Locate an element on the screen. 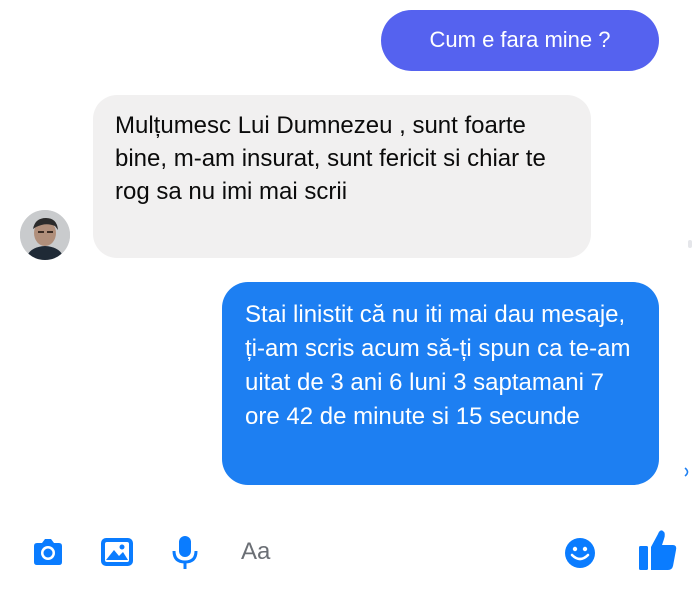 The image size is (700, 595). scroll-indicator is located at coordinates (690, 244).